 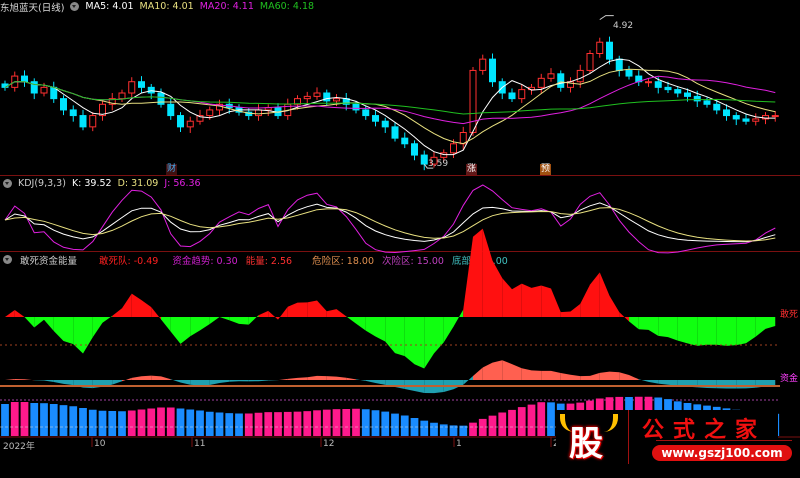 I want to click on gansi-right-label: 敢死, so click(x=788, y=315).